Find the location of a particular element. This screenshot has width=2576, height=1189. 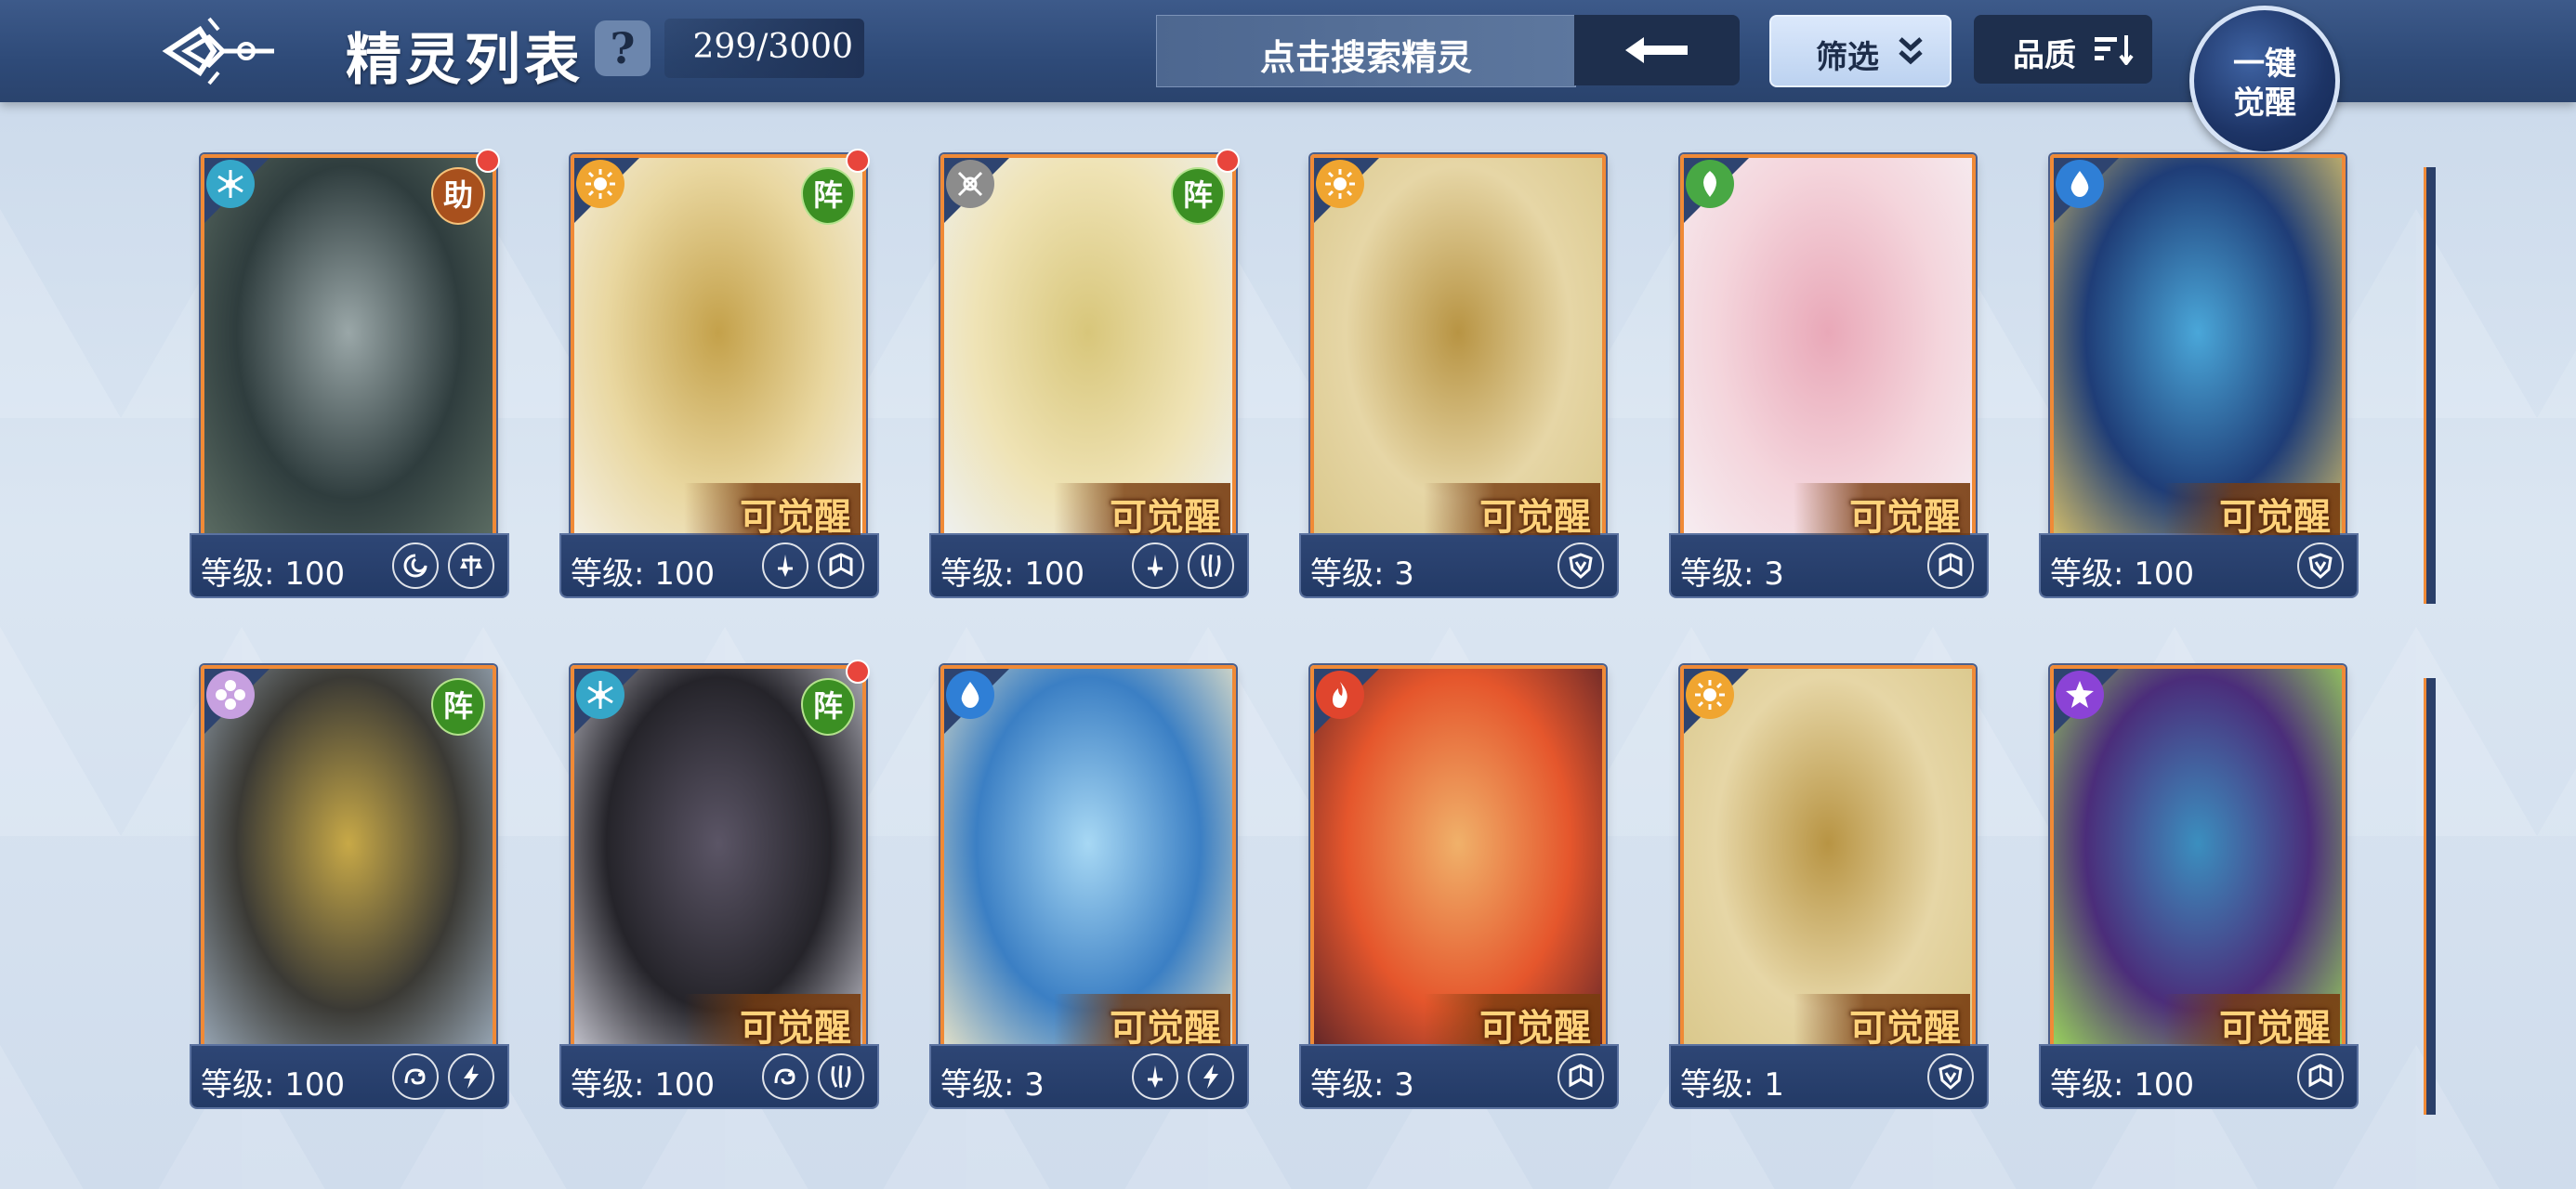

leaf-element-icon is located at coordinates (1710, 184).